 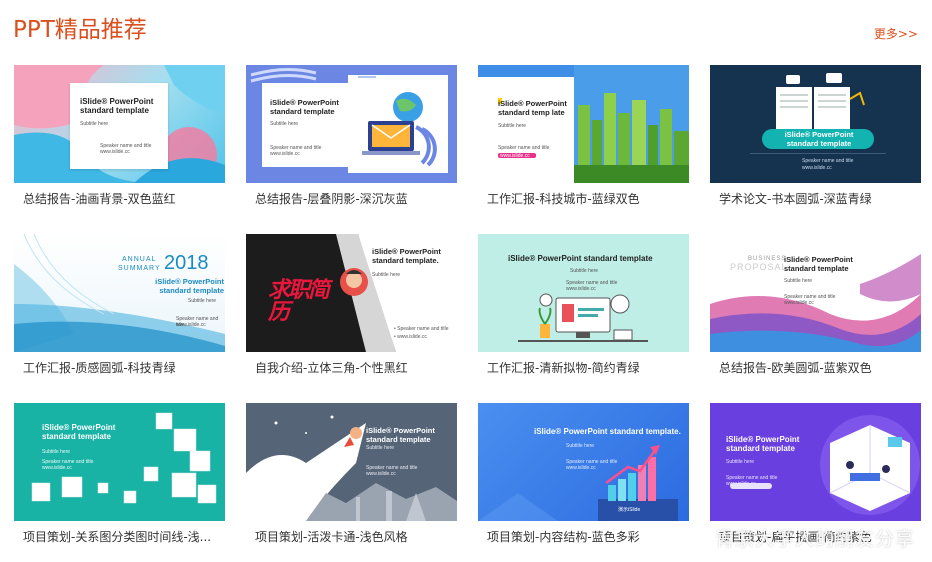 I want to click on desk-illustration, so click(x=583, y=317).